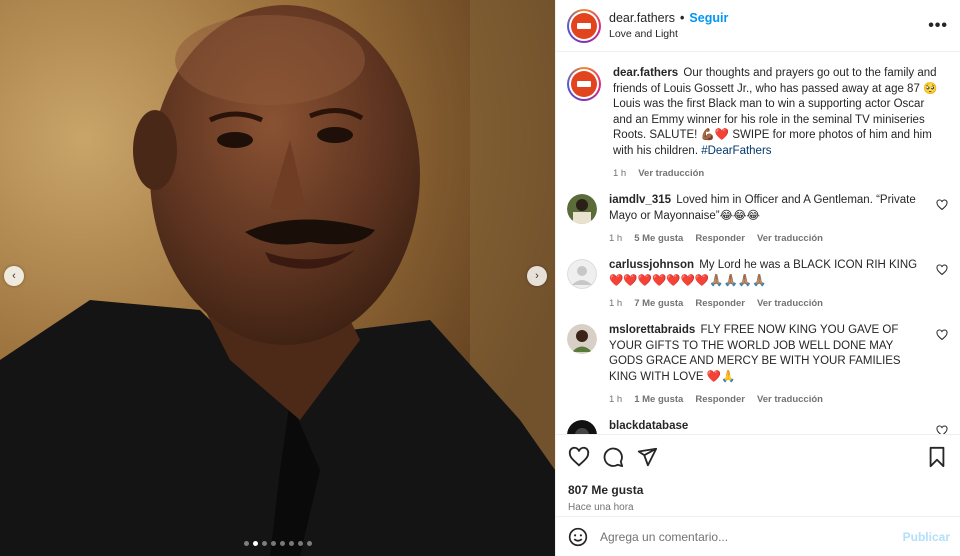 This screenshot has height=556, width=960. What do you see at coordinates (647, 457) in the screenshot?
I see `share-send-icon` at bounding box center [647, 457].